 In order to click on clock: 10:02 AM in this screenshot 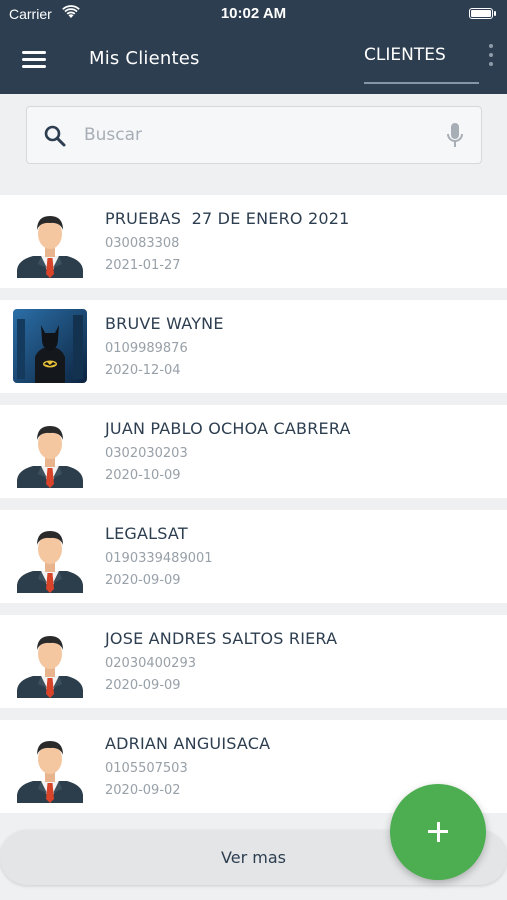, I will do `click(253, 13)`.